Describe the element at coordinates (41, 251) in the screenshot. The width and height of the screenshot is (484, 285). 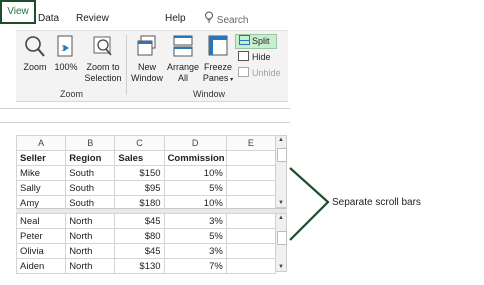
I see `cell: Olivia` at that location.